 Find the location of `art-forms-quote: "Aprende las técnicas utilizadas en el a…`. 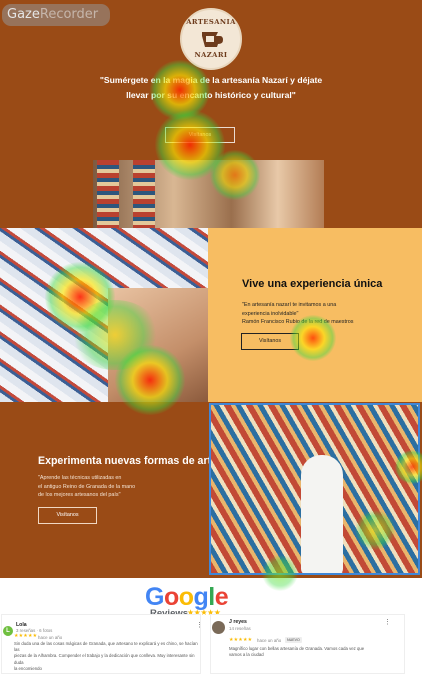

art-forms-quote: "Aprende las técnicas utilizadas en el a… is located at coordinates (108, 487).